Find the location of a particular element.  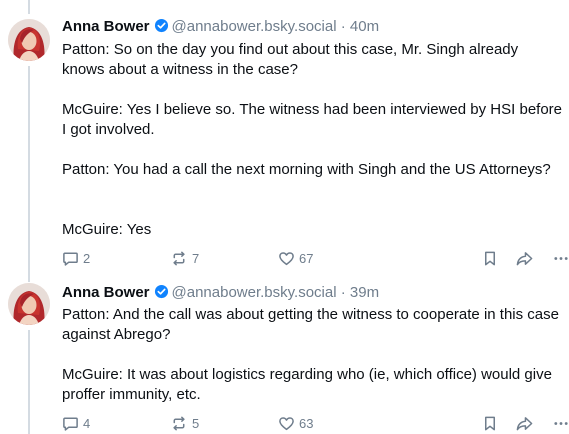

repost-button: 5 is located at coordinates (184, 423).